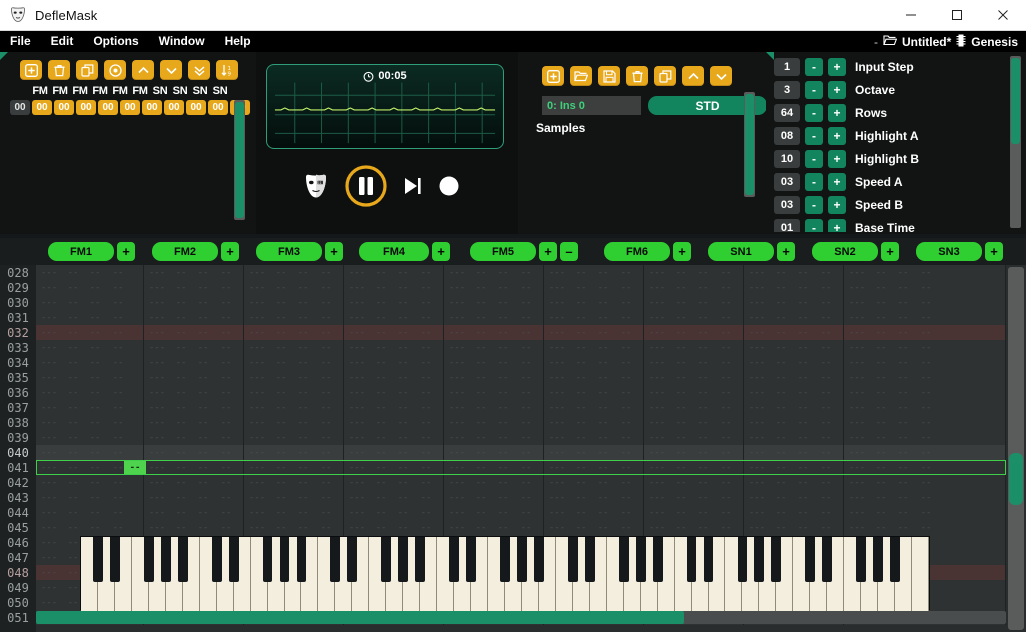 The image size is (1026, 632). What do you see at coordinates (135, 467) in the screenshot?
I see `cursor-cell: --` at bounding box center [135, 467].